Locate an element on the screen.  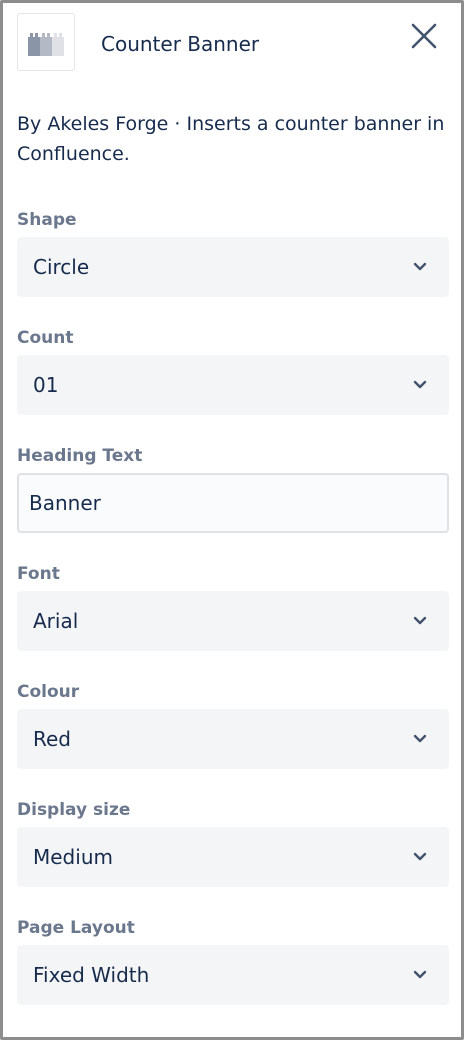
colour-select: Red is located at coordinates (233, 739).